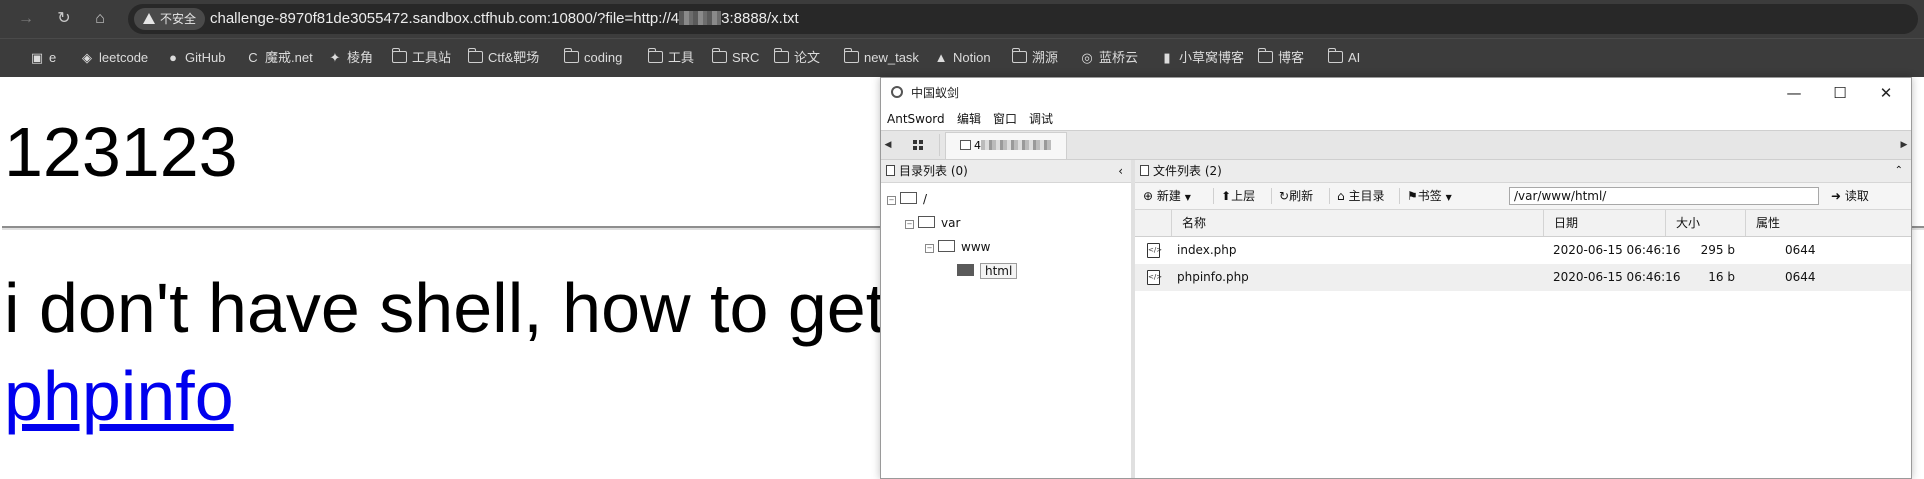  Describe the element at coordinates (1154, 277) in the screenshot. I see `php-file-icon: </>` at that location.